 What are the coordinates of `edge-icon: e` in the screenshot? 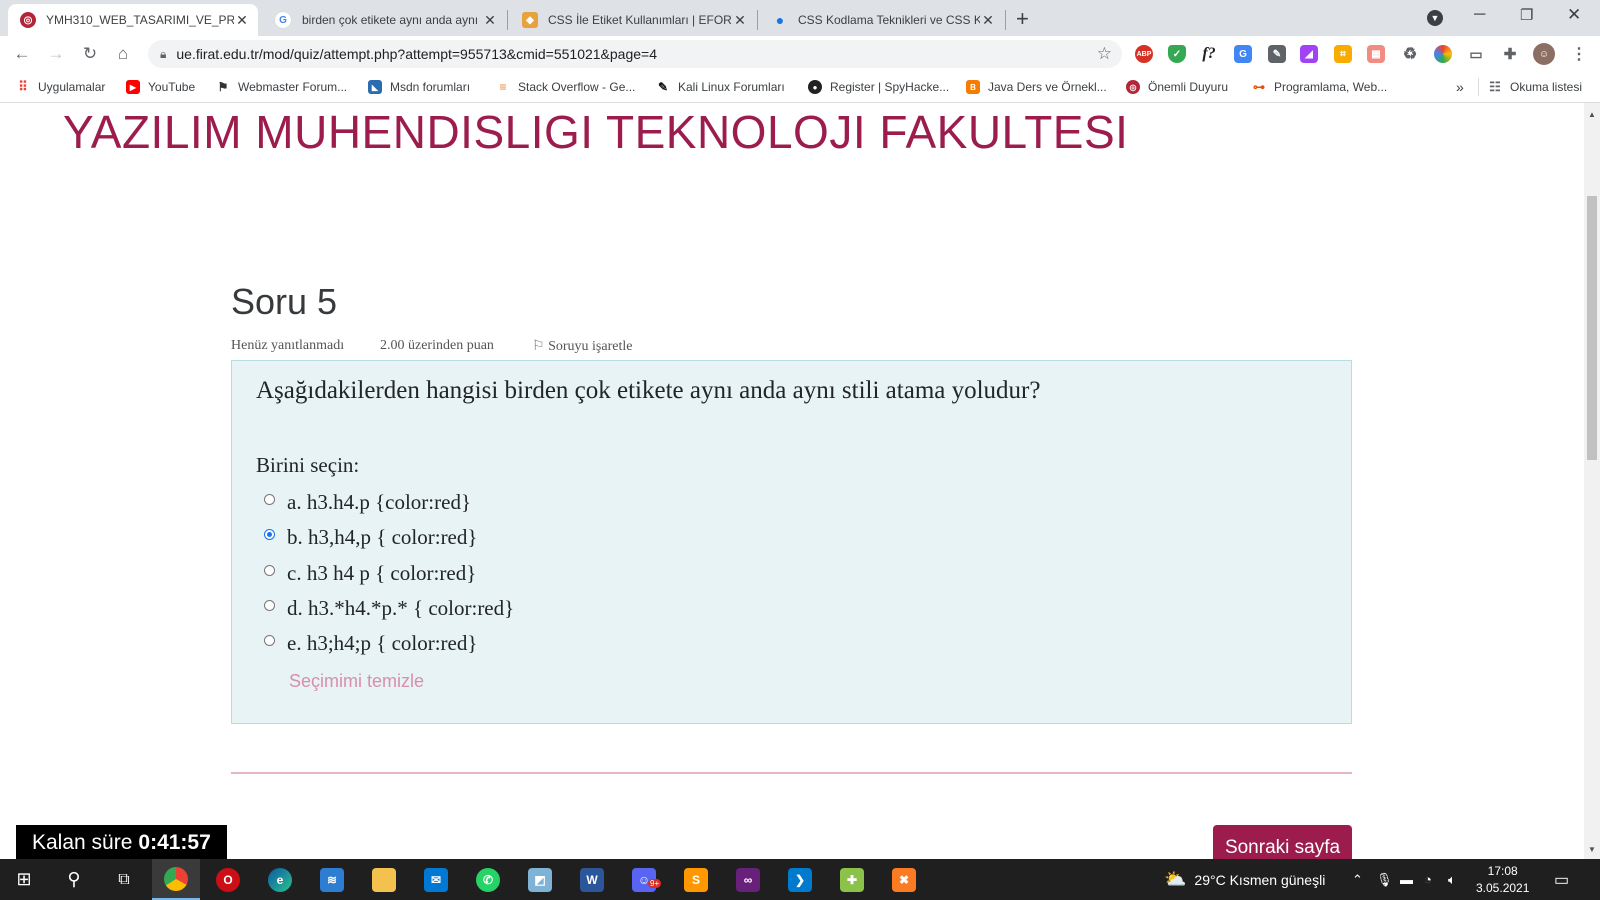 It's located at (280, 879).